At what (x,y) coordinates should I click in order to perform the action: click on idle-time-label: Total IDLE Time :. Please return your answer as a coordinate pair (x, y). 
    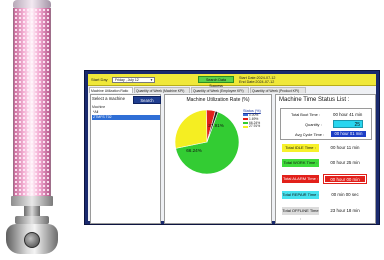
    Looking at the image, I should click on (300, 148).